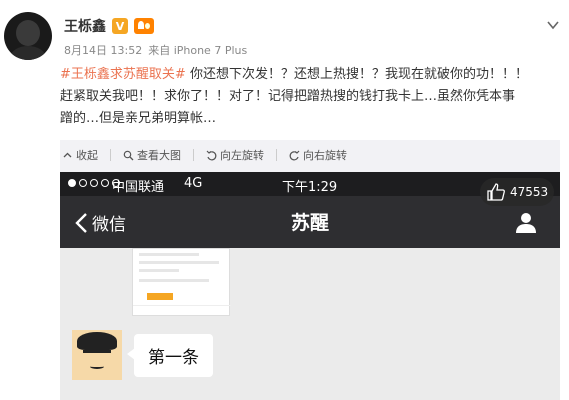  Describe the element at coordinates (138, 187) in the screenshot. I see `carrier-name: 中国联通` at that location.